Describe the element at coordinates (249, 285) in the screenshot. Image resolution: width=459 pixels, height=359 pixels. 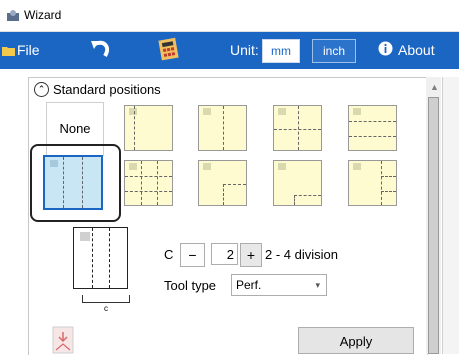
I see `tool-type-value: Perf.` at that location.